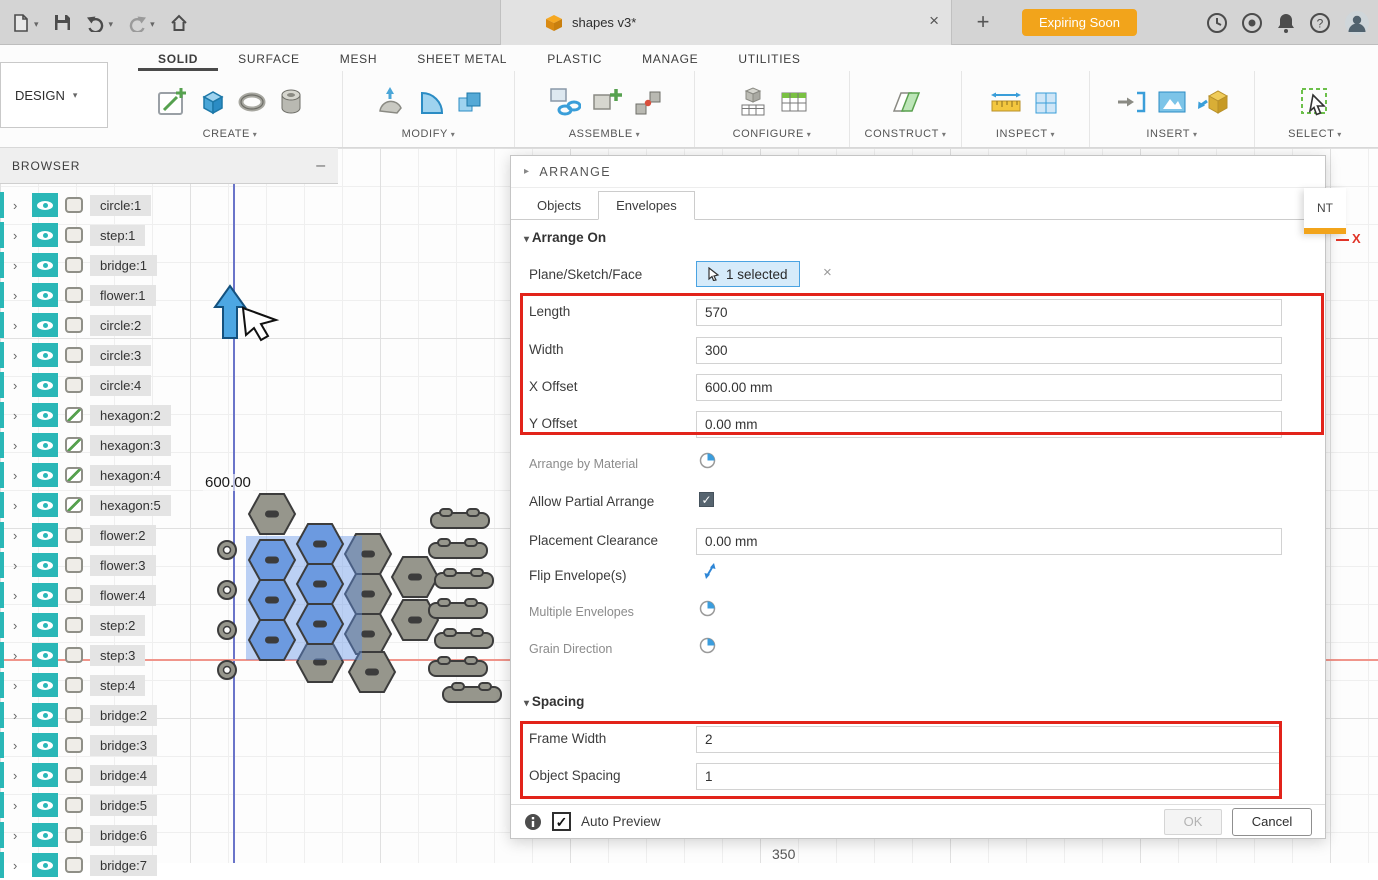 The image size is (1378, 880). Describe the element at coordinates (252, 102) in the screenshot. I see `revolve-torus-icon` at that location.